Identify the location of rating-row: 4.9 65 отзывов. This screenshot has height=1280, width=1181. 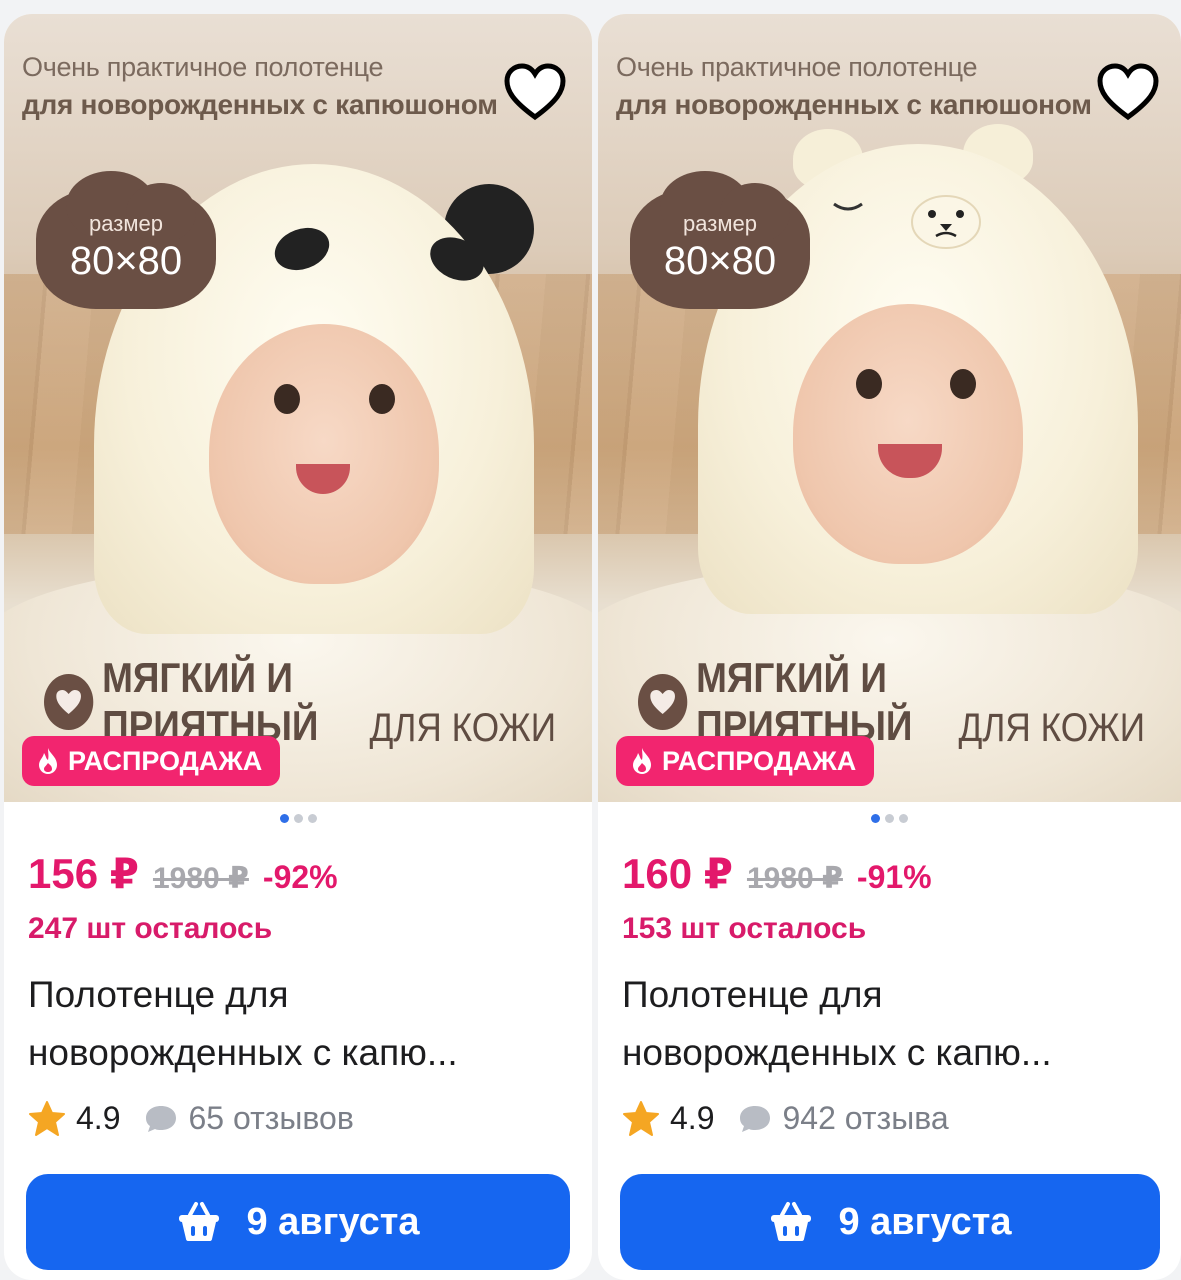
(191, 1118).